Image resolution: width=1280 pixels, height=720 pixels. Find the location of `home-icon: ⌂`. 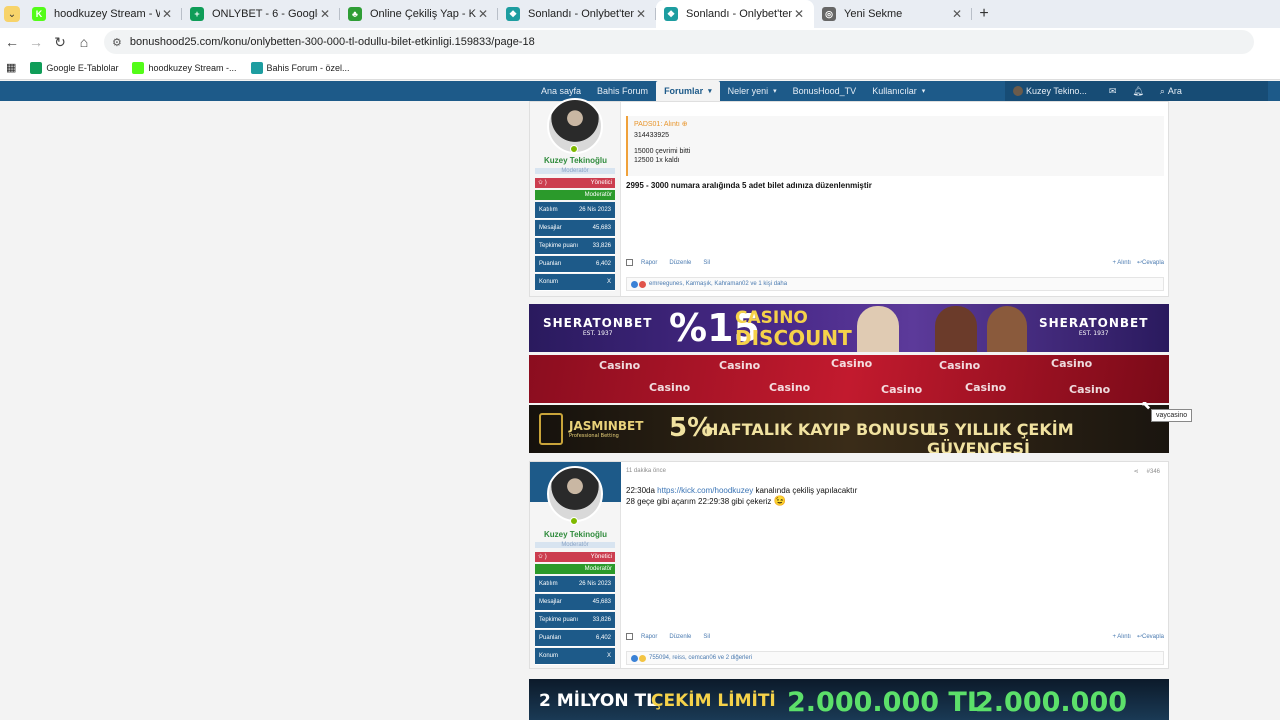

home-icon: ⌂ is located at coordinates (84, 42).